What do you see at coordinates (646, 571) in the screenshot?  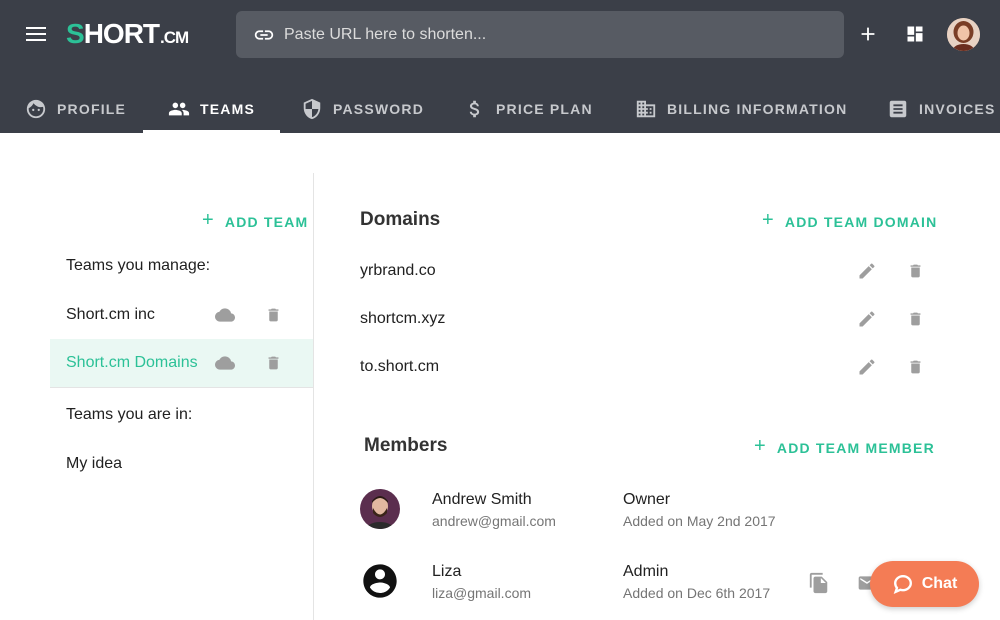 I see `member-role: Admin` at bounding box center [646, 571].